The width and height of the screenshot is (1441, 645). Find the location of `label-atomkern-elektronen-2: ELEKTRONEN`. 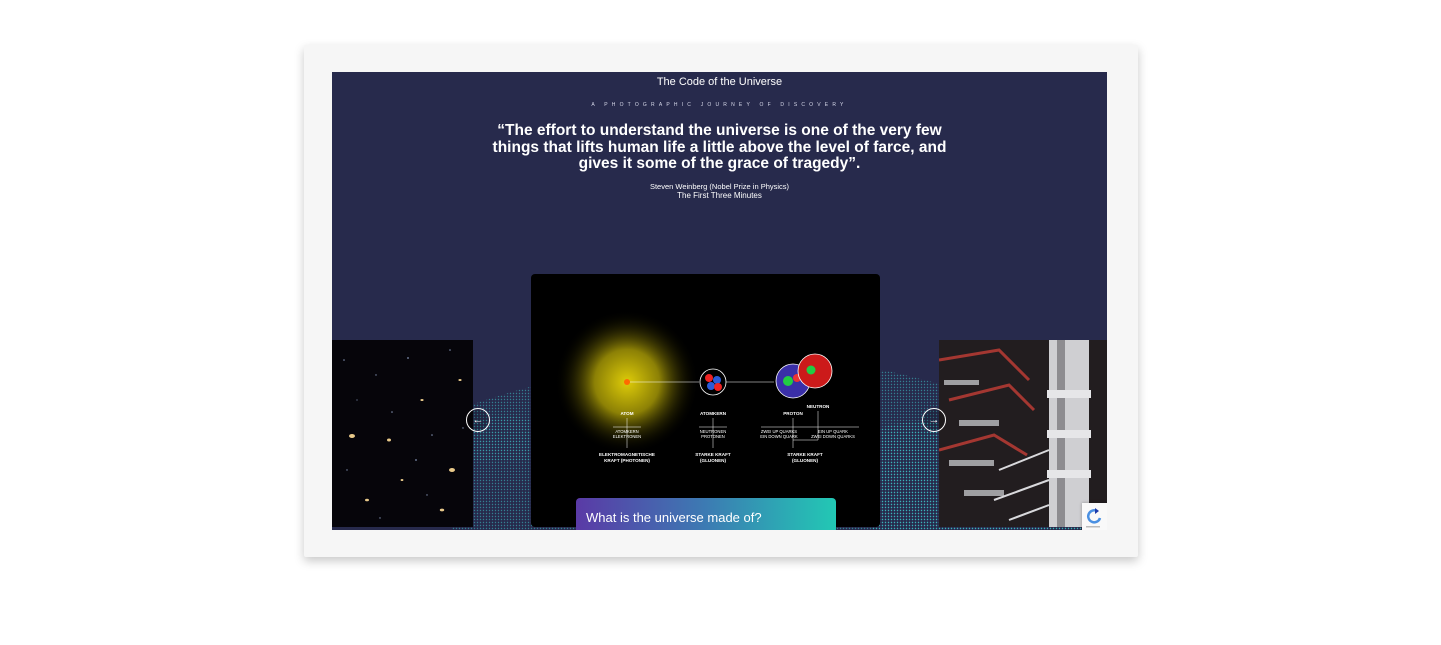

label-atomkern-elektronen-2: ELEKTRONEN is located at coordinates (627, 436).